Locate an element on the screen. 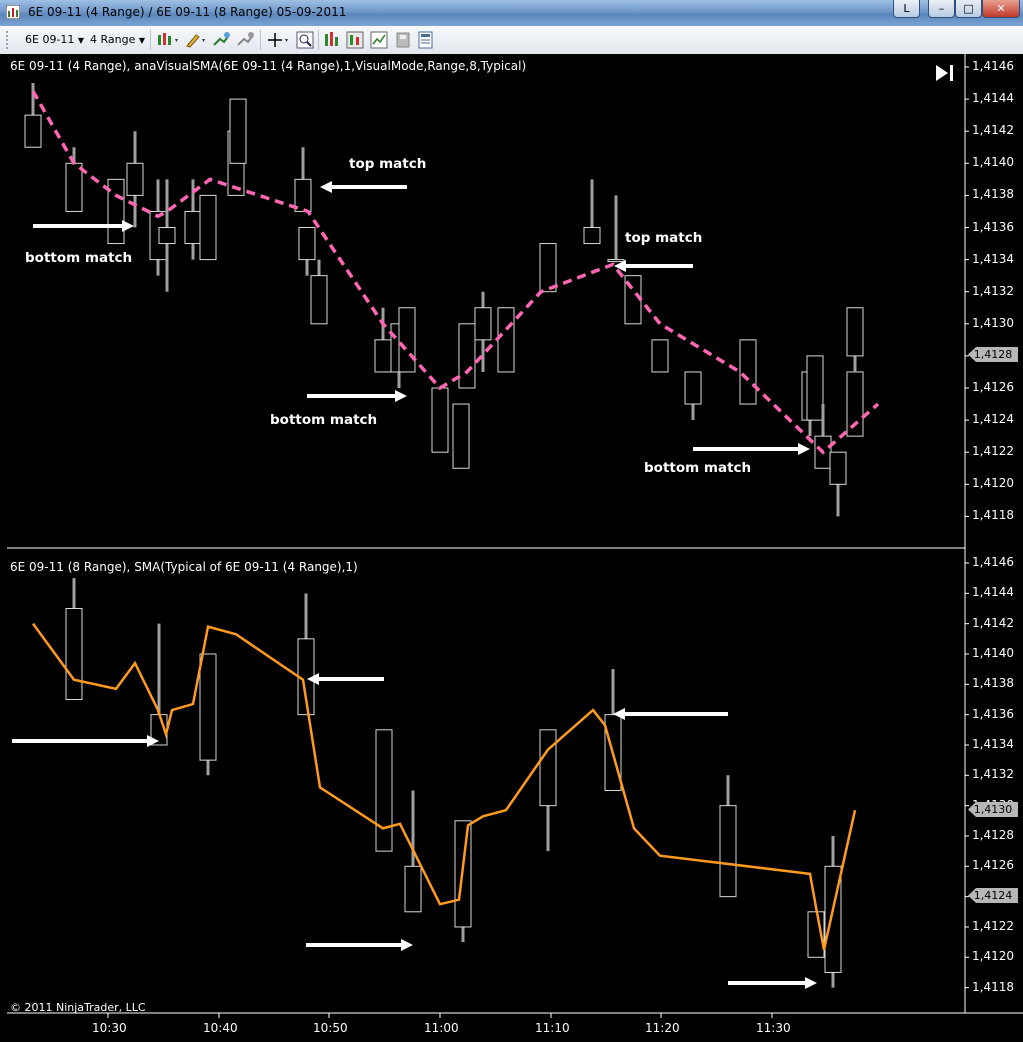 This screenshot has height=1042, width=1023. save-icon is located at coordinates (403, 40).